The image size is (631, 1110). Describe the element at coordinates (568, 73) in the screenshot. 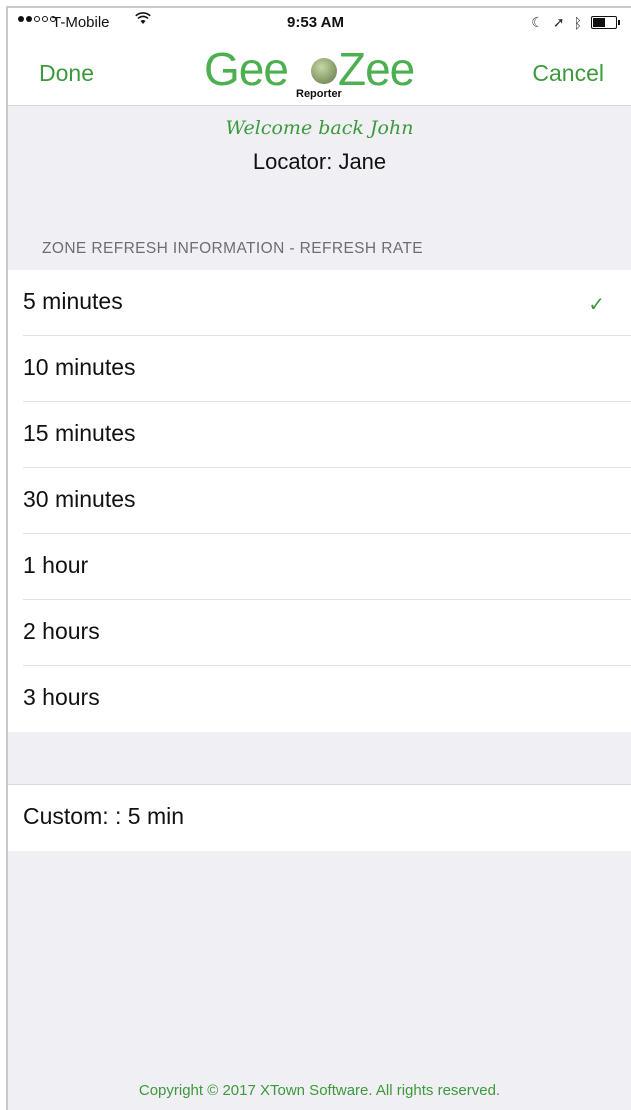

I see `cancel-button: Cancel` at that location.